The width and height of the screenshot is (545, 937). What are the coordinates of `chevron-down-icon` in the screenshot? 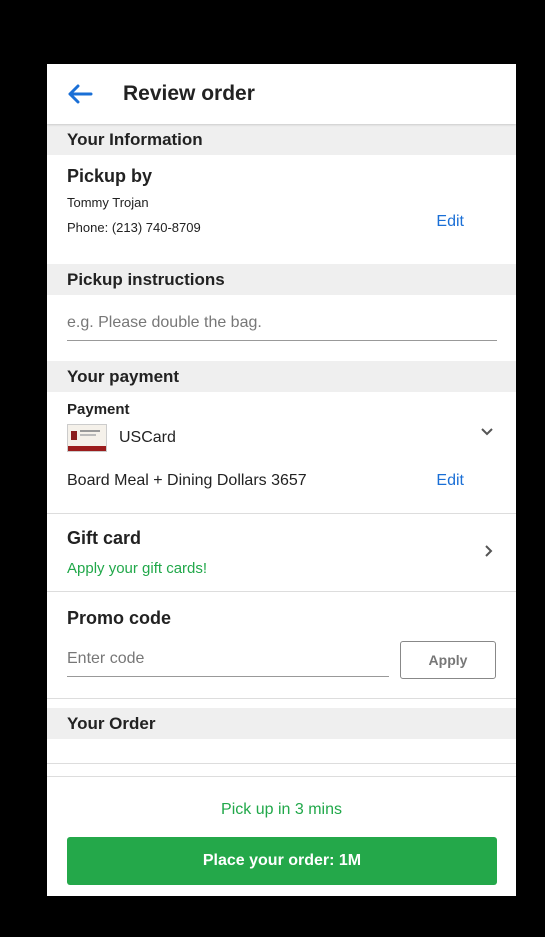 It's located at (487, 433).